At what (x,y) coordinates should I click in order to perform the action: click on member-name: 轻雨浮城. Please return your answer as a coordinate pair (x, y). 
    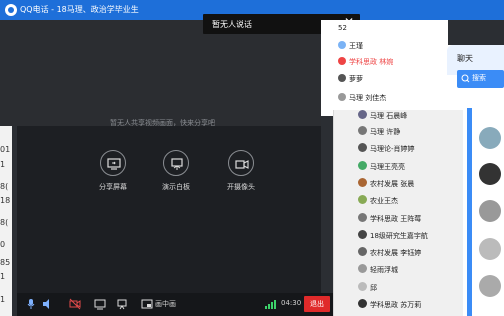
    Looking at the image, I should click on (384, 270).